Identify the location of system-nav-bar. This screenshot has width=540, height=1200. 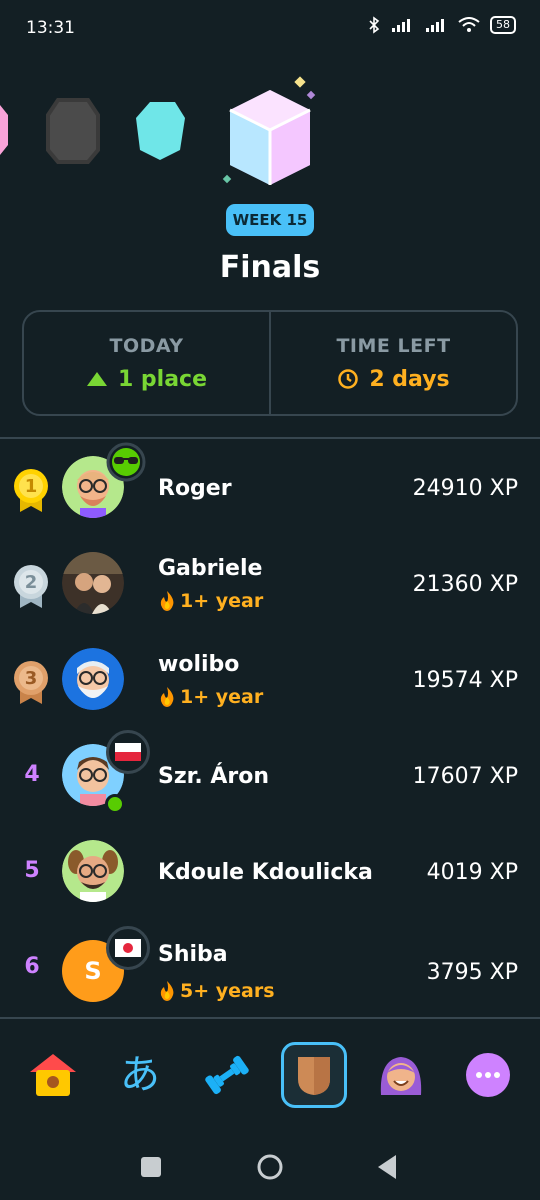
(270, 1166).